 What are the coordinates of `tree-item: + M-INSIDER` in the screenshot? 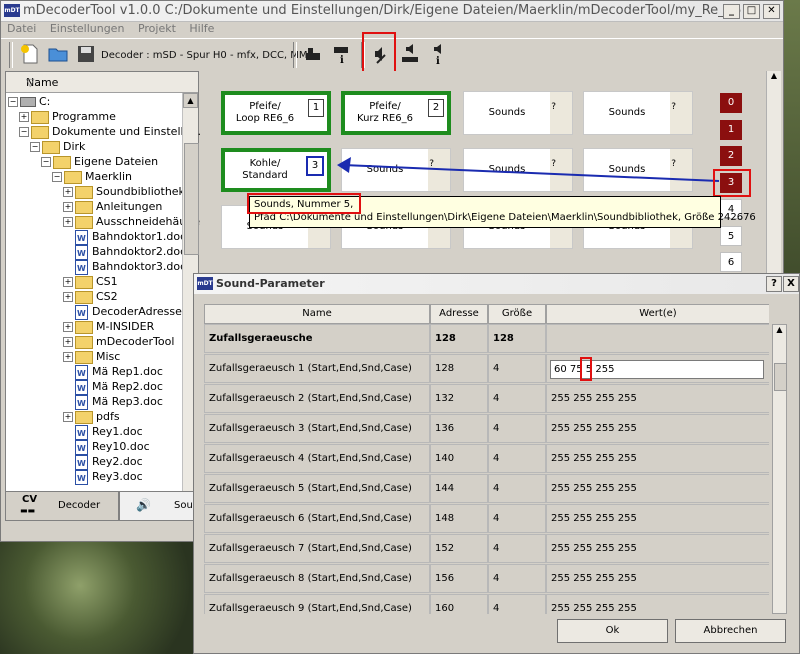 It's located at (108, 326).